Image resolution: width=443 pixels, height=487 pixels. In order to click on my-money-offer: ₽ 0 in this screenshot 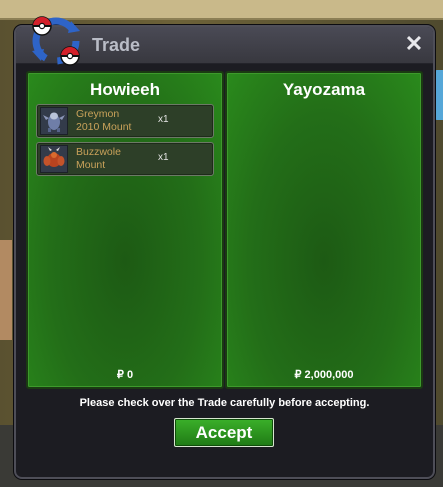, I will do `click(125, 375)`.